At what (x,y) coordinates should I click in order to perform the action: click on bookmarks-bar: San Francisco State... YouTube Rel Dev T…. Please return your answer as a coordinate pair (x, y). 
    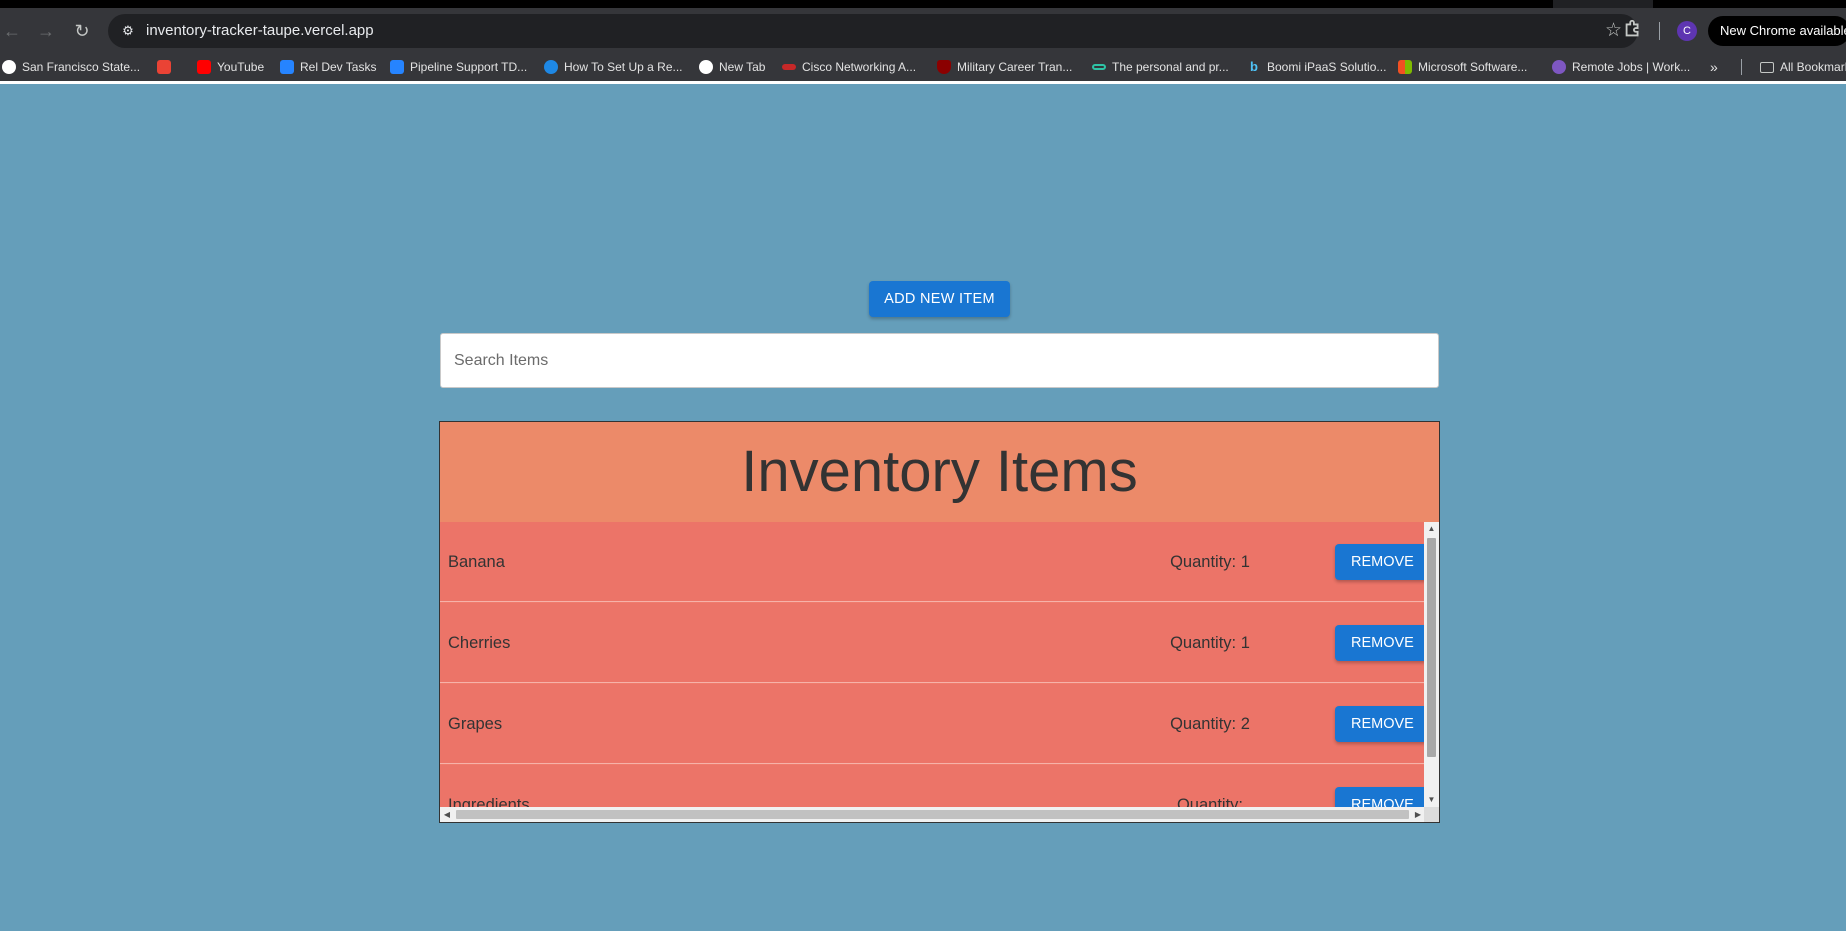
    Looking at the image, I should click on (923, 67).